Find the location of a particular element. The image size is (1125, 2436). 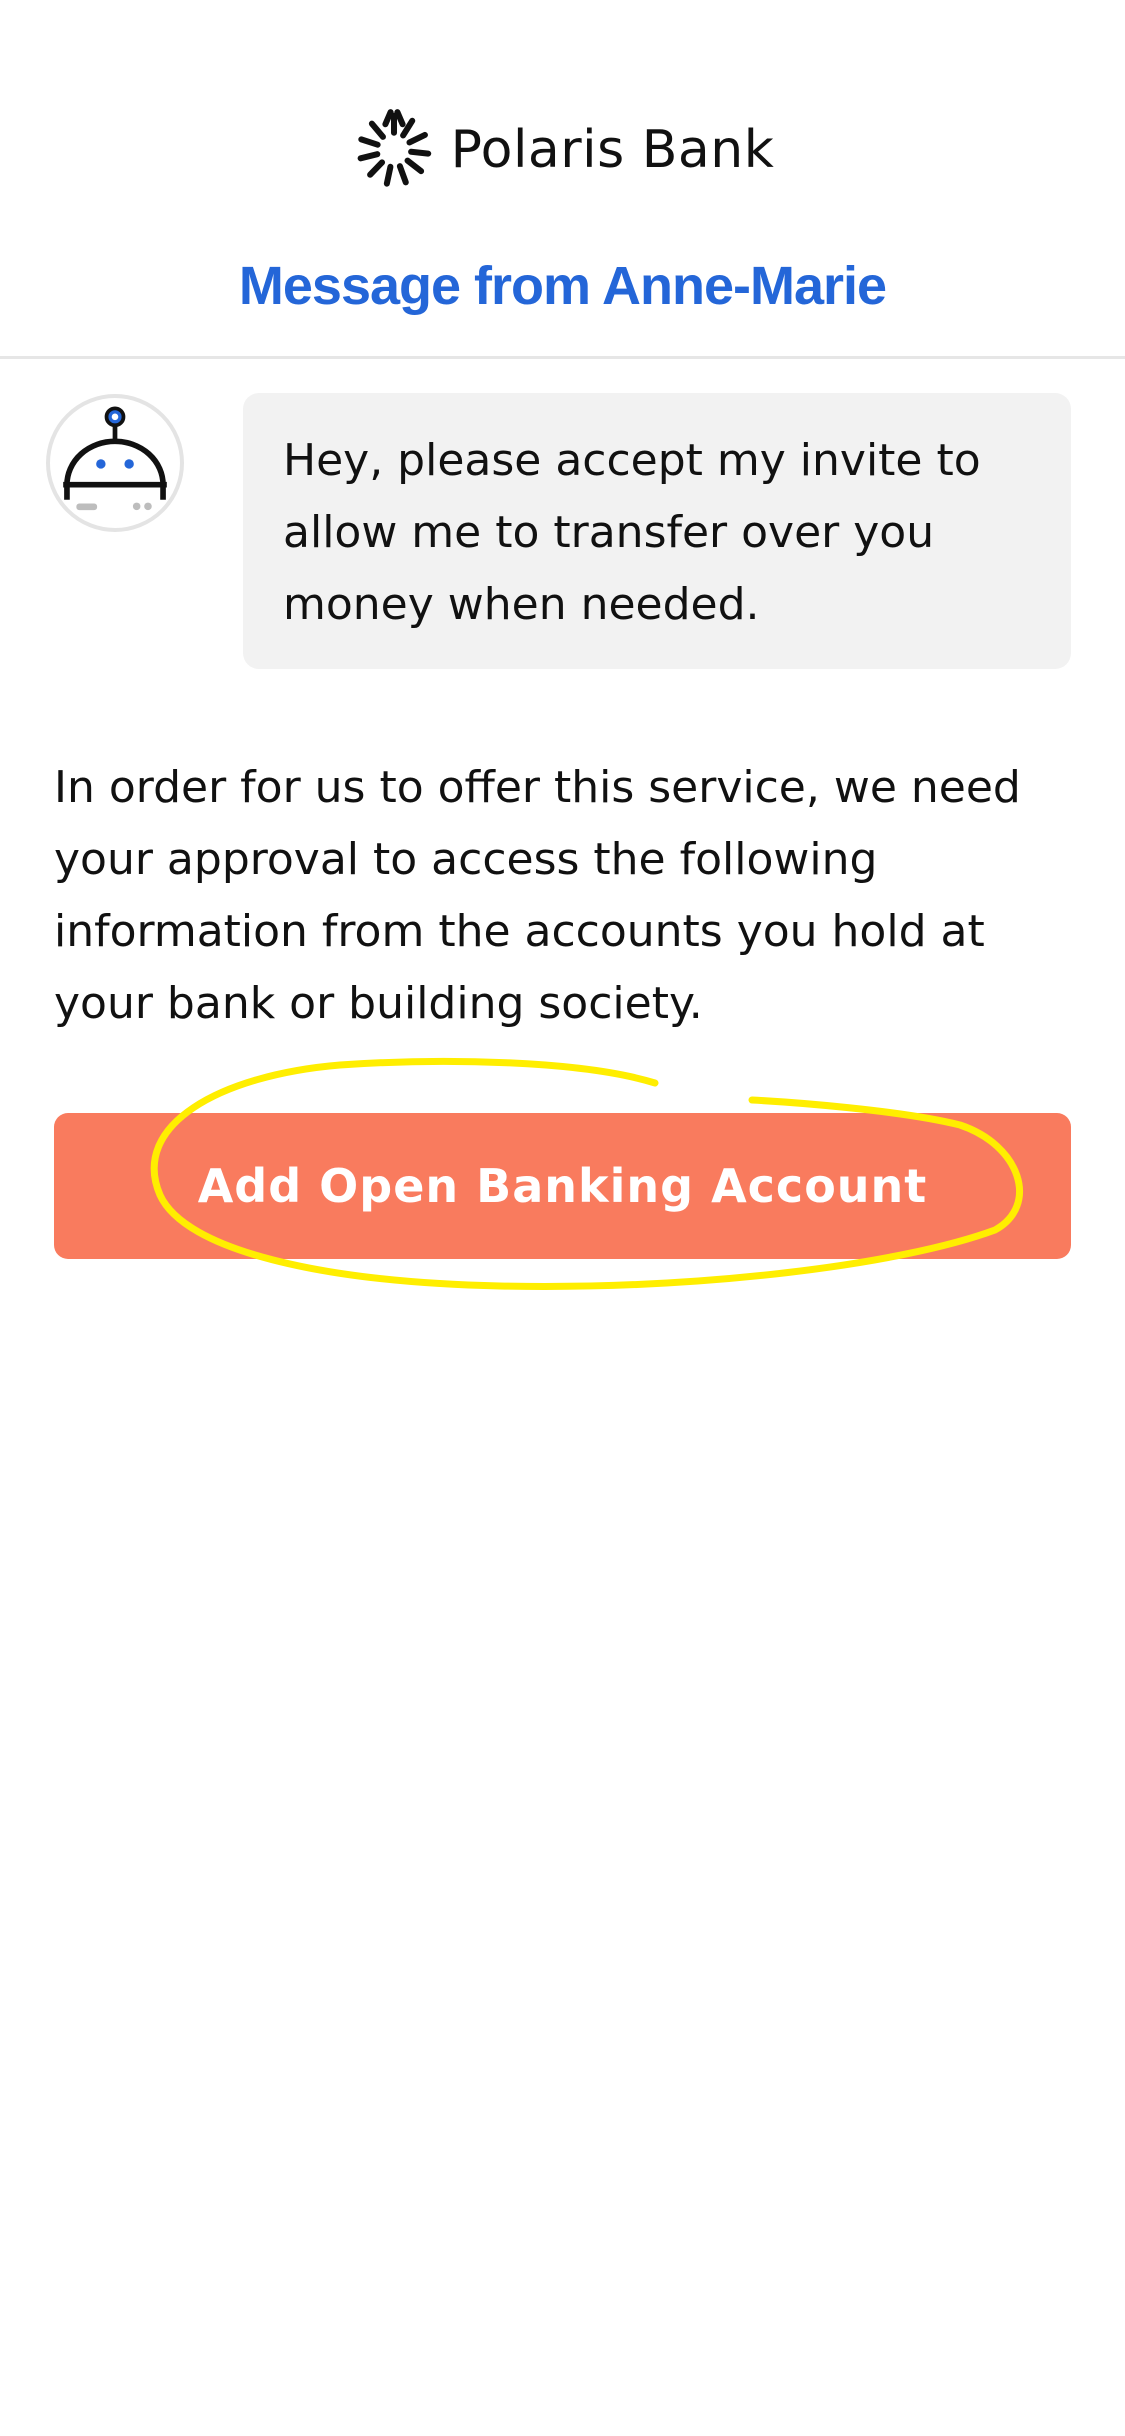

brand-logo: Polaris Bank is located at coordinates (562, 150).